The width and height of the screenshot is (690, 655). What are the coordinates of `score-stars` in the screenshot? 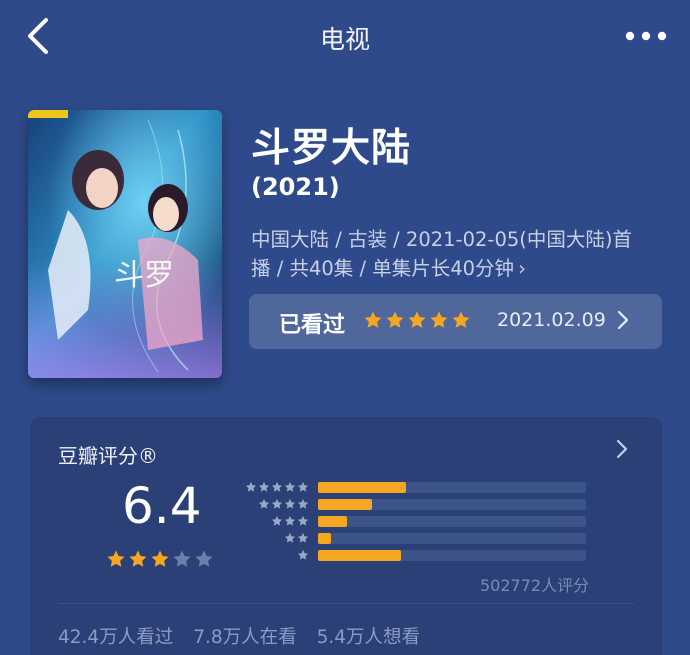 It's located at (160, 559).